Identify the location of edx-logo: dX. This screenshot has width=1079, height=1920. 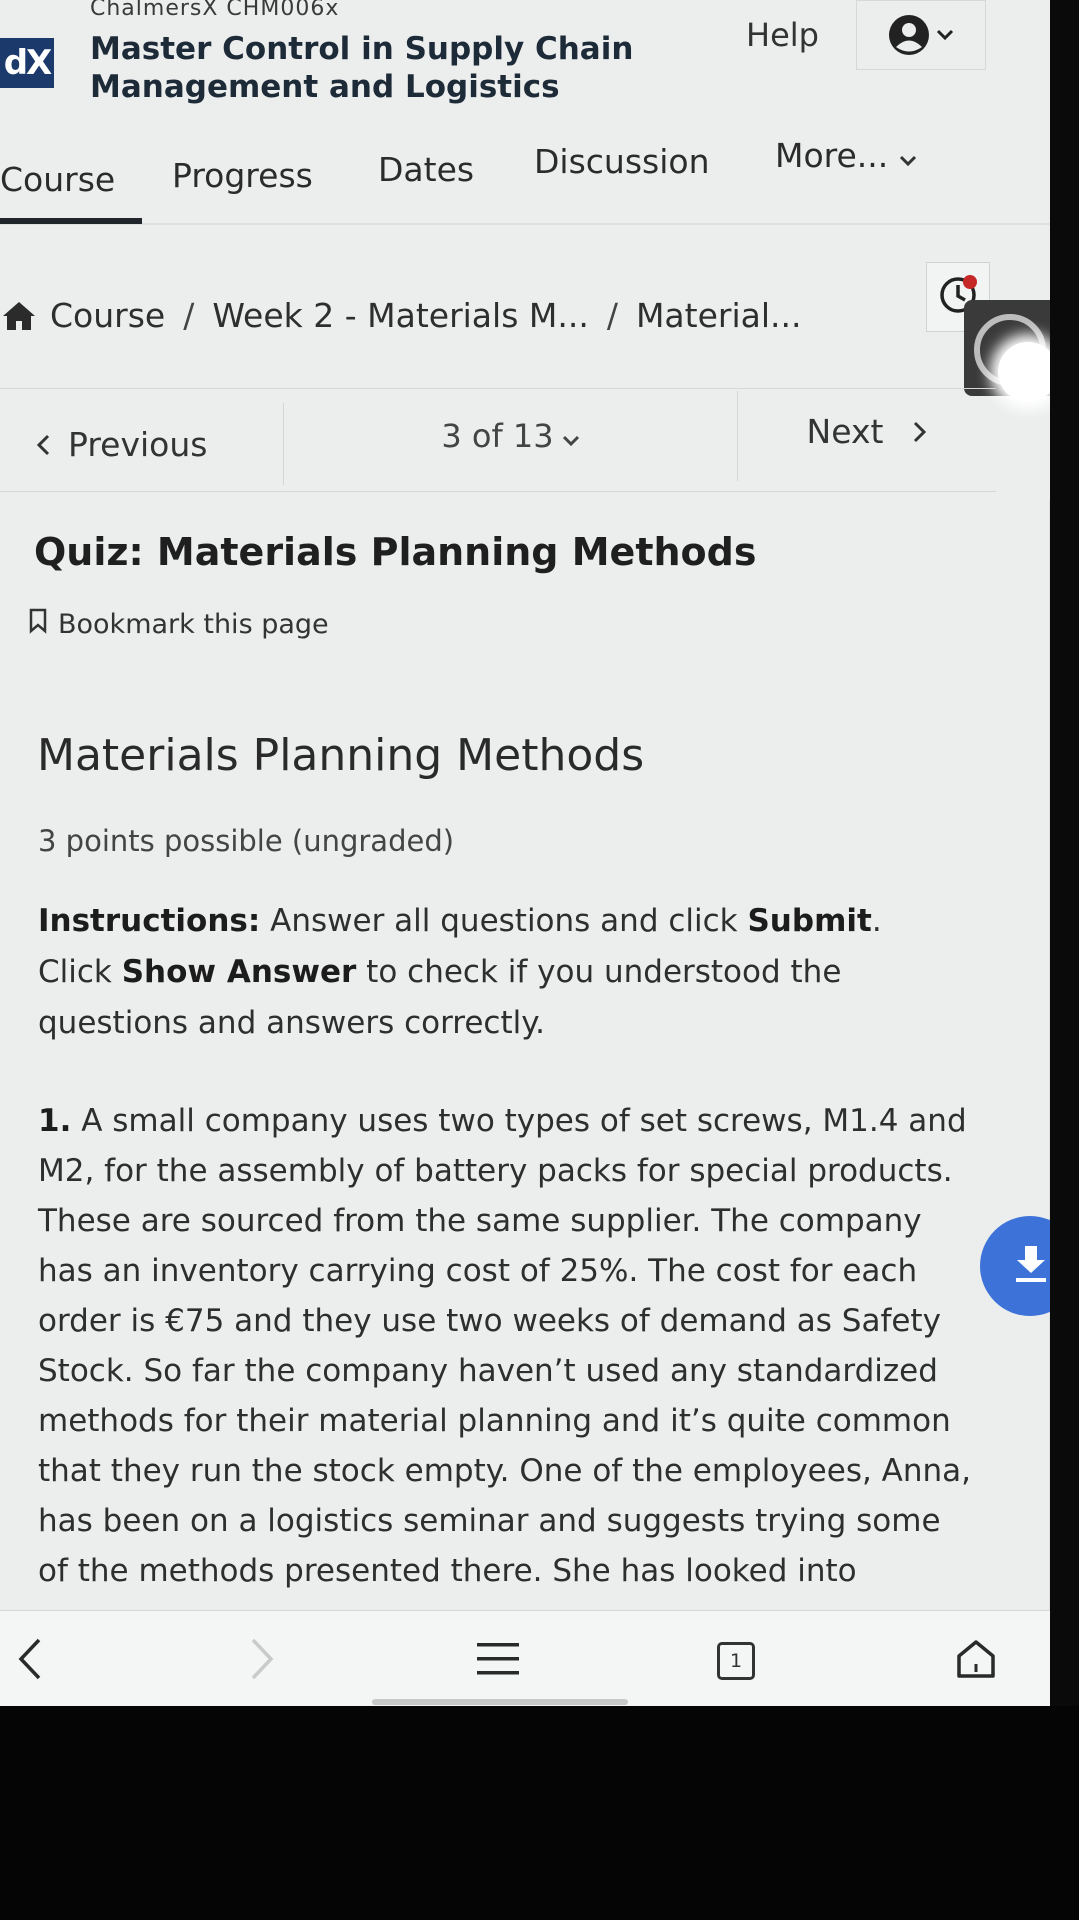
(27, 63).